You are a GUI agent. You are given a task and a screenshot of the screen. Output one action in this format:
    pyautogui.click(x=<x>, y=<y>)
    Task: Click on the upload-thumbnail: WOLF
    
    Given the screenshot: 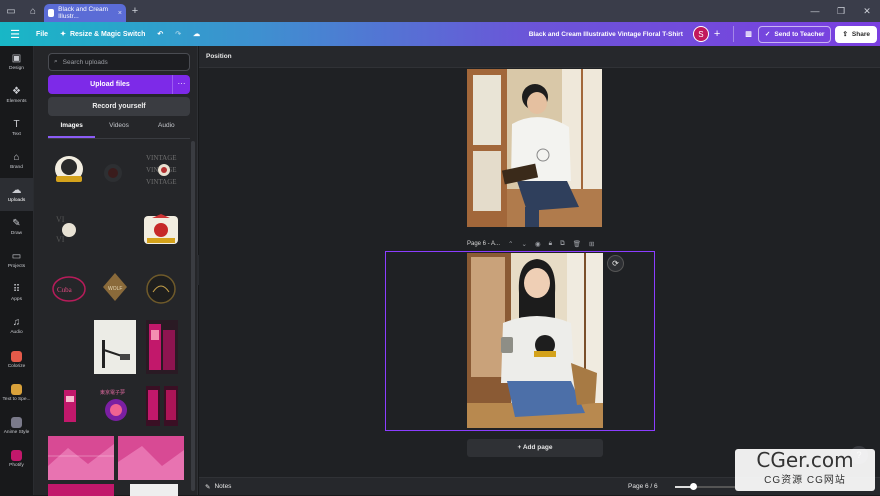 What is the action you would take?
    pyautogui.click(x=115, y=287)
    